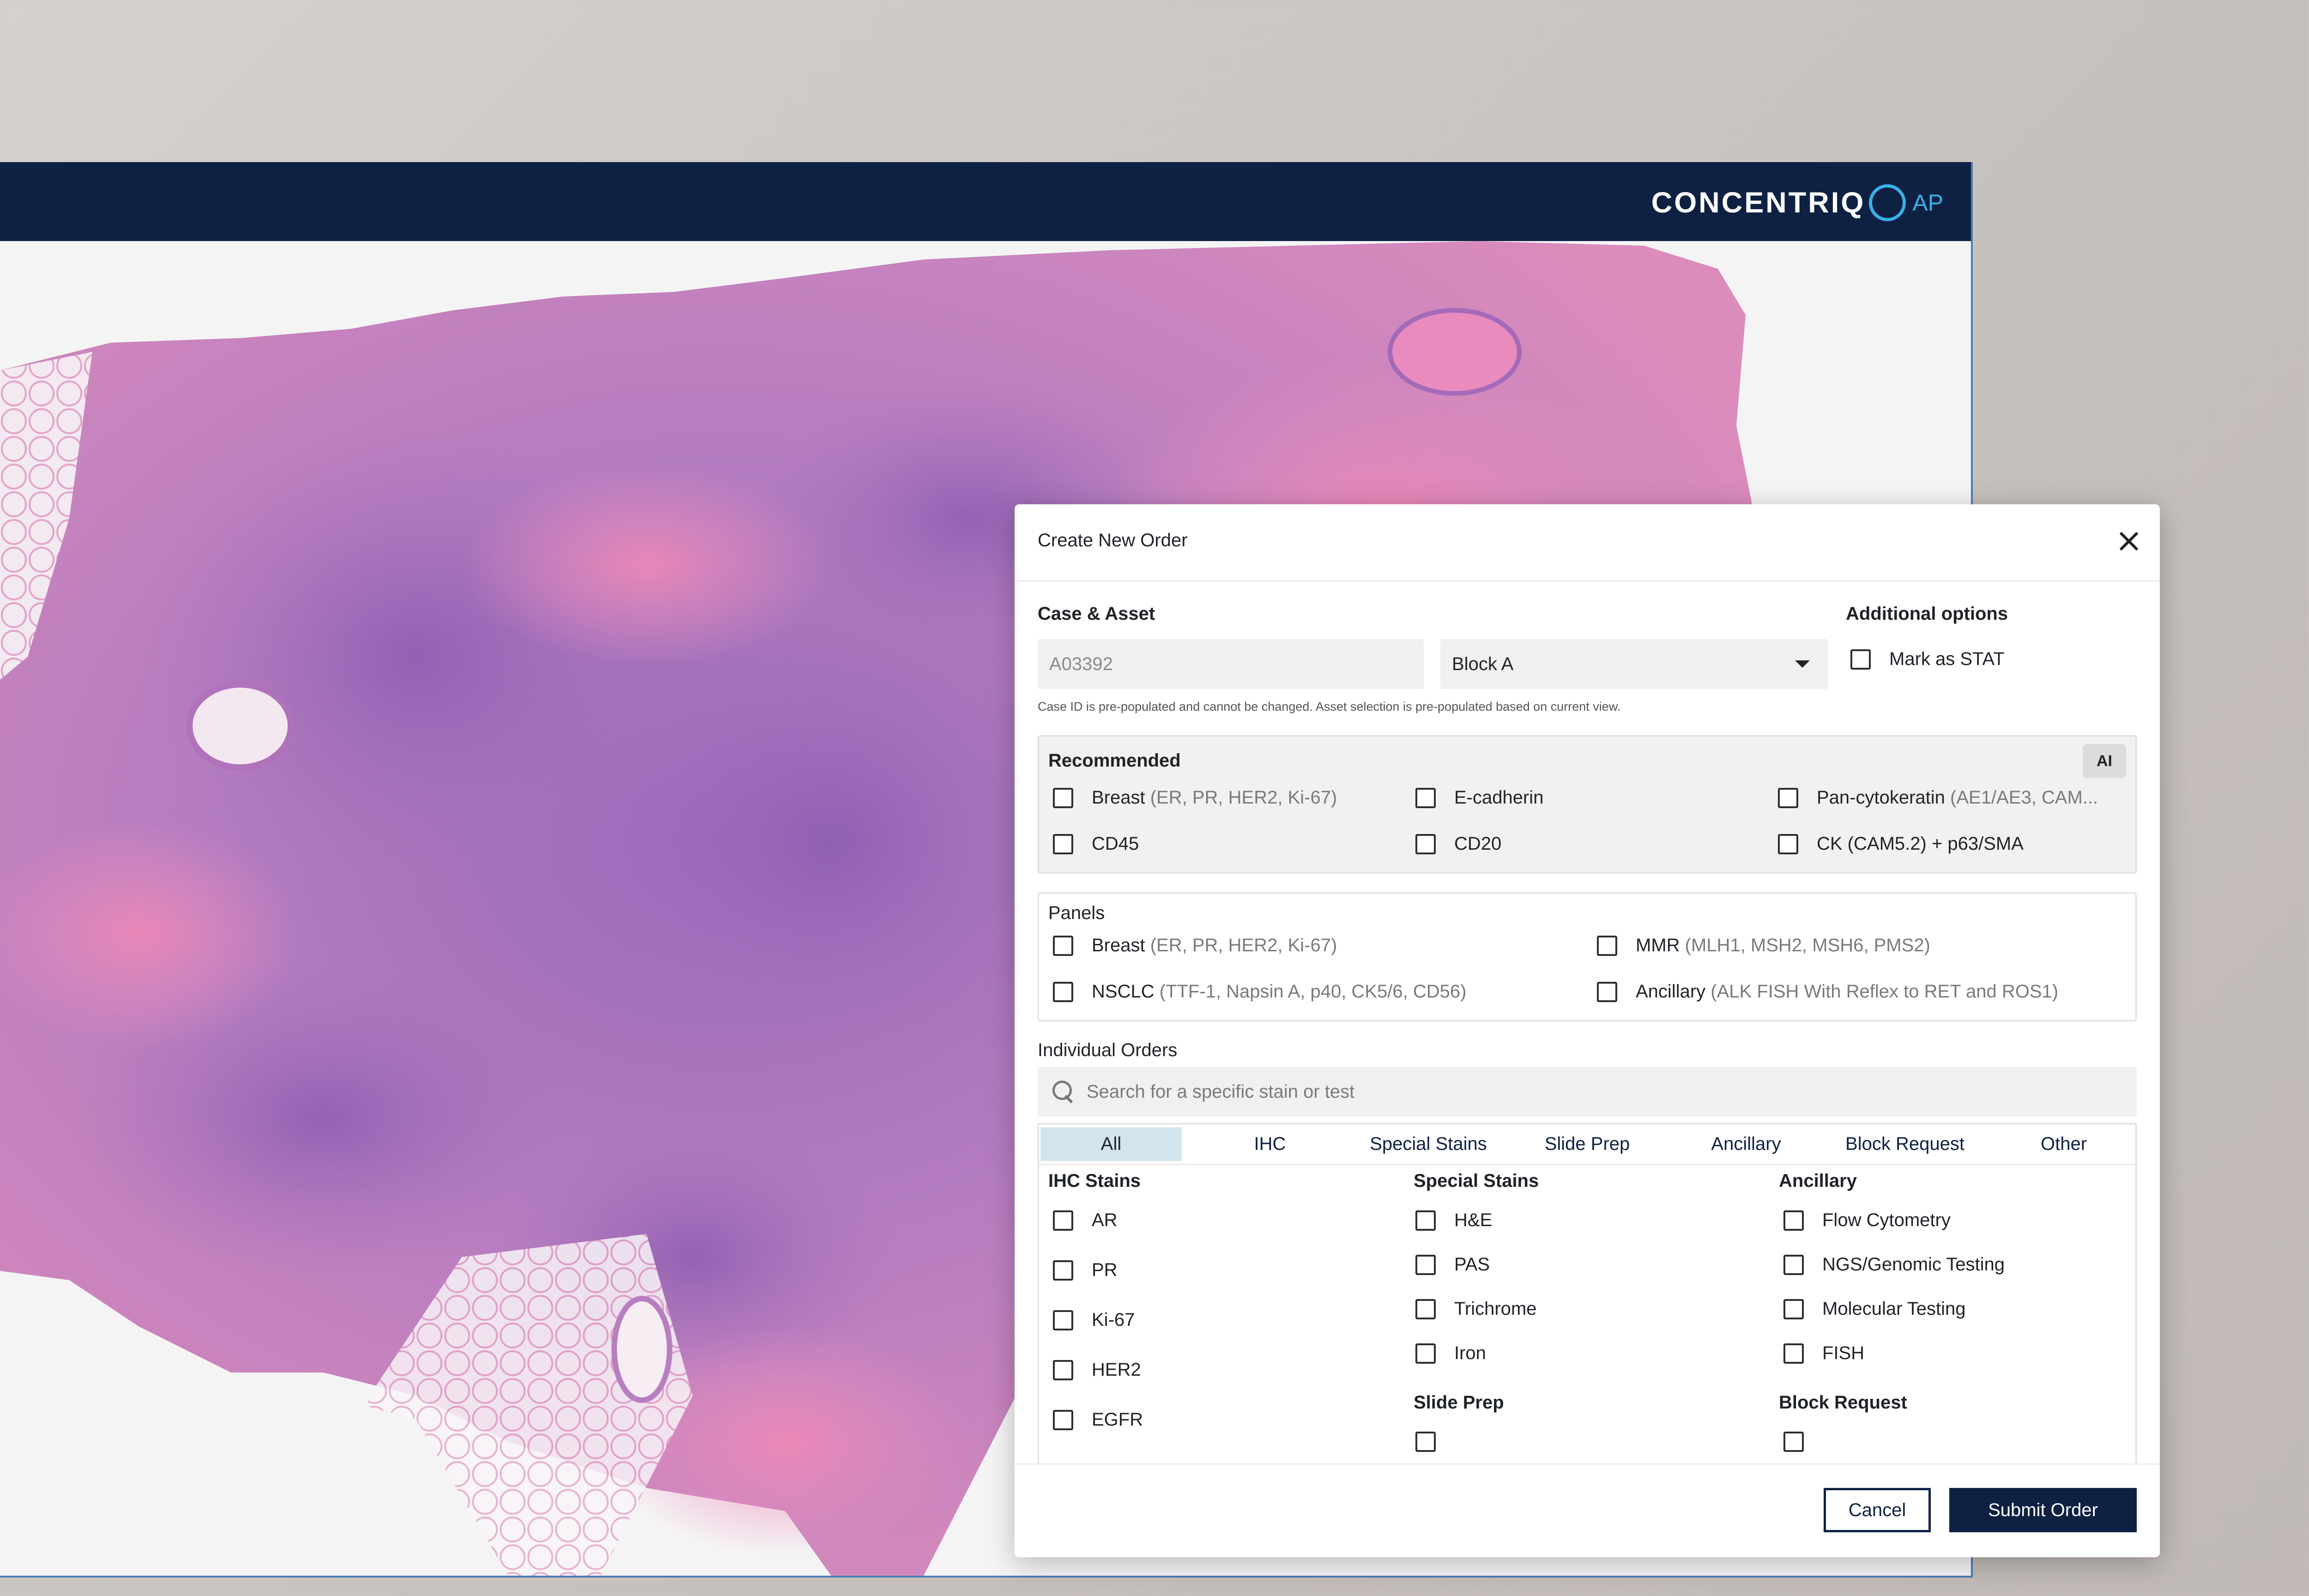 This screenshot has width=2309, height=1596. I want to click on ihc-option-her2: HER2, so click(1097, 1370).